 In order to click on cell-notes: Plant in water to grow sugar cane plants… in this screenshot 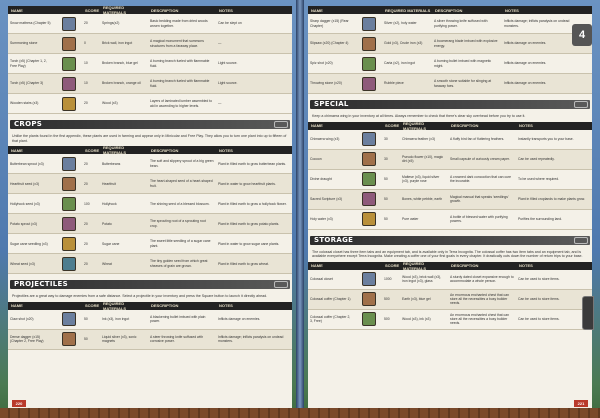, I will do `click(249, 243)`.